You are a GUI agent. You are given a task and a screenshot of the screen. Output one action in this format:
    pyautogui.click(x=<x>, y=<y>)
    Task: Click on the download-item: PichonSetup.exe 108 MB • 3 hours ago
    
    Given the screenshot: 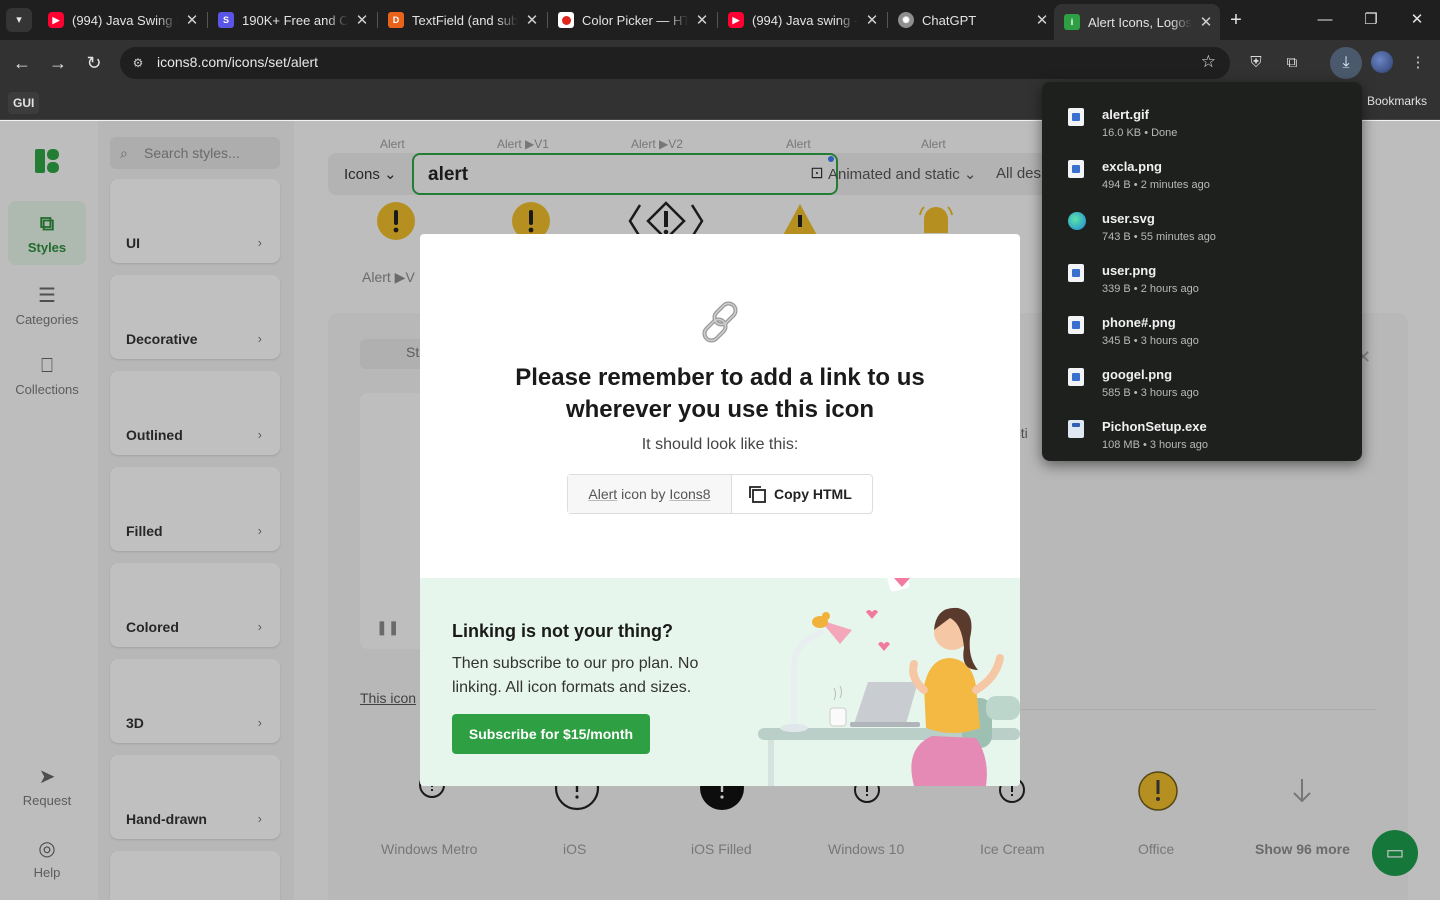 What is the action you would take?
    pyautogui.click(x=1202, y=428)
    